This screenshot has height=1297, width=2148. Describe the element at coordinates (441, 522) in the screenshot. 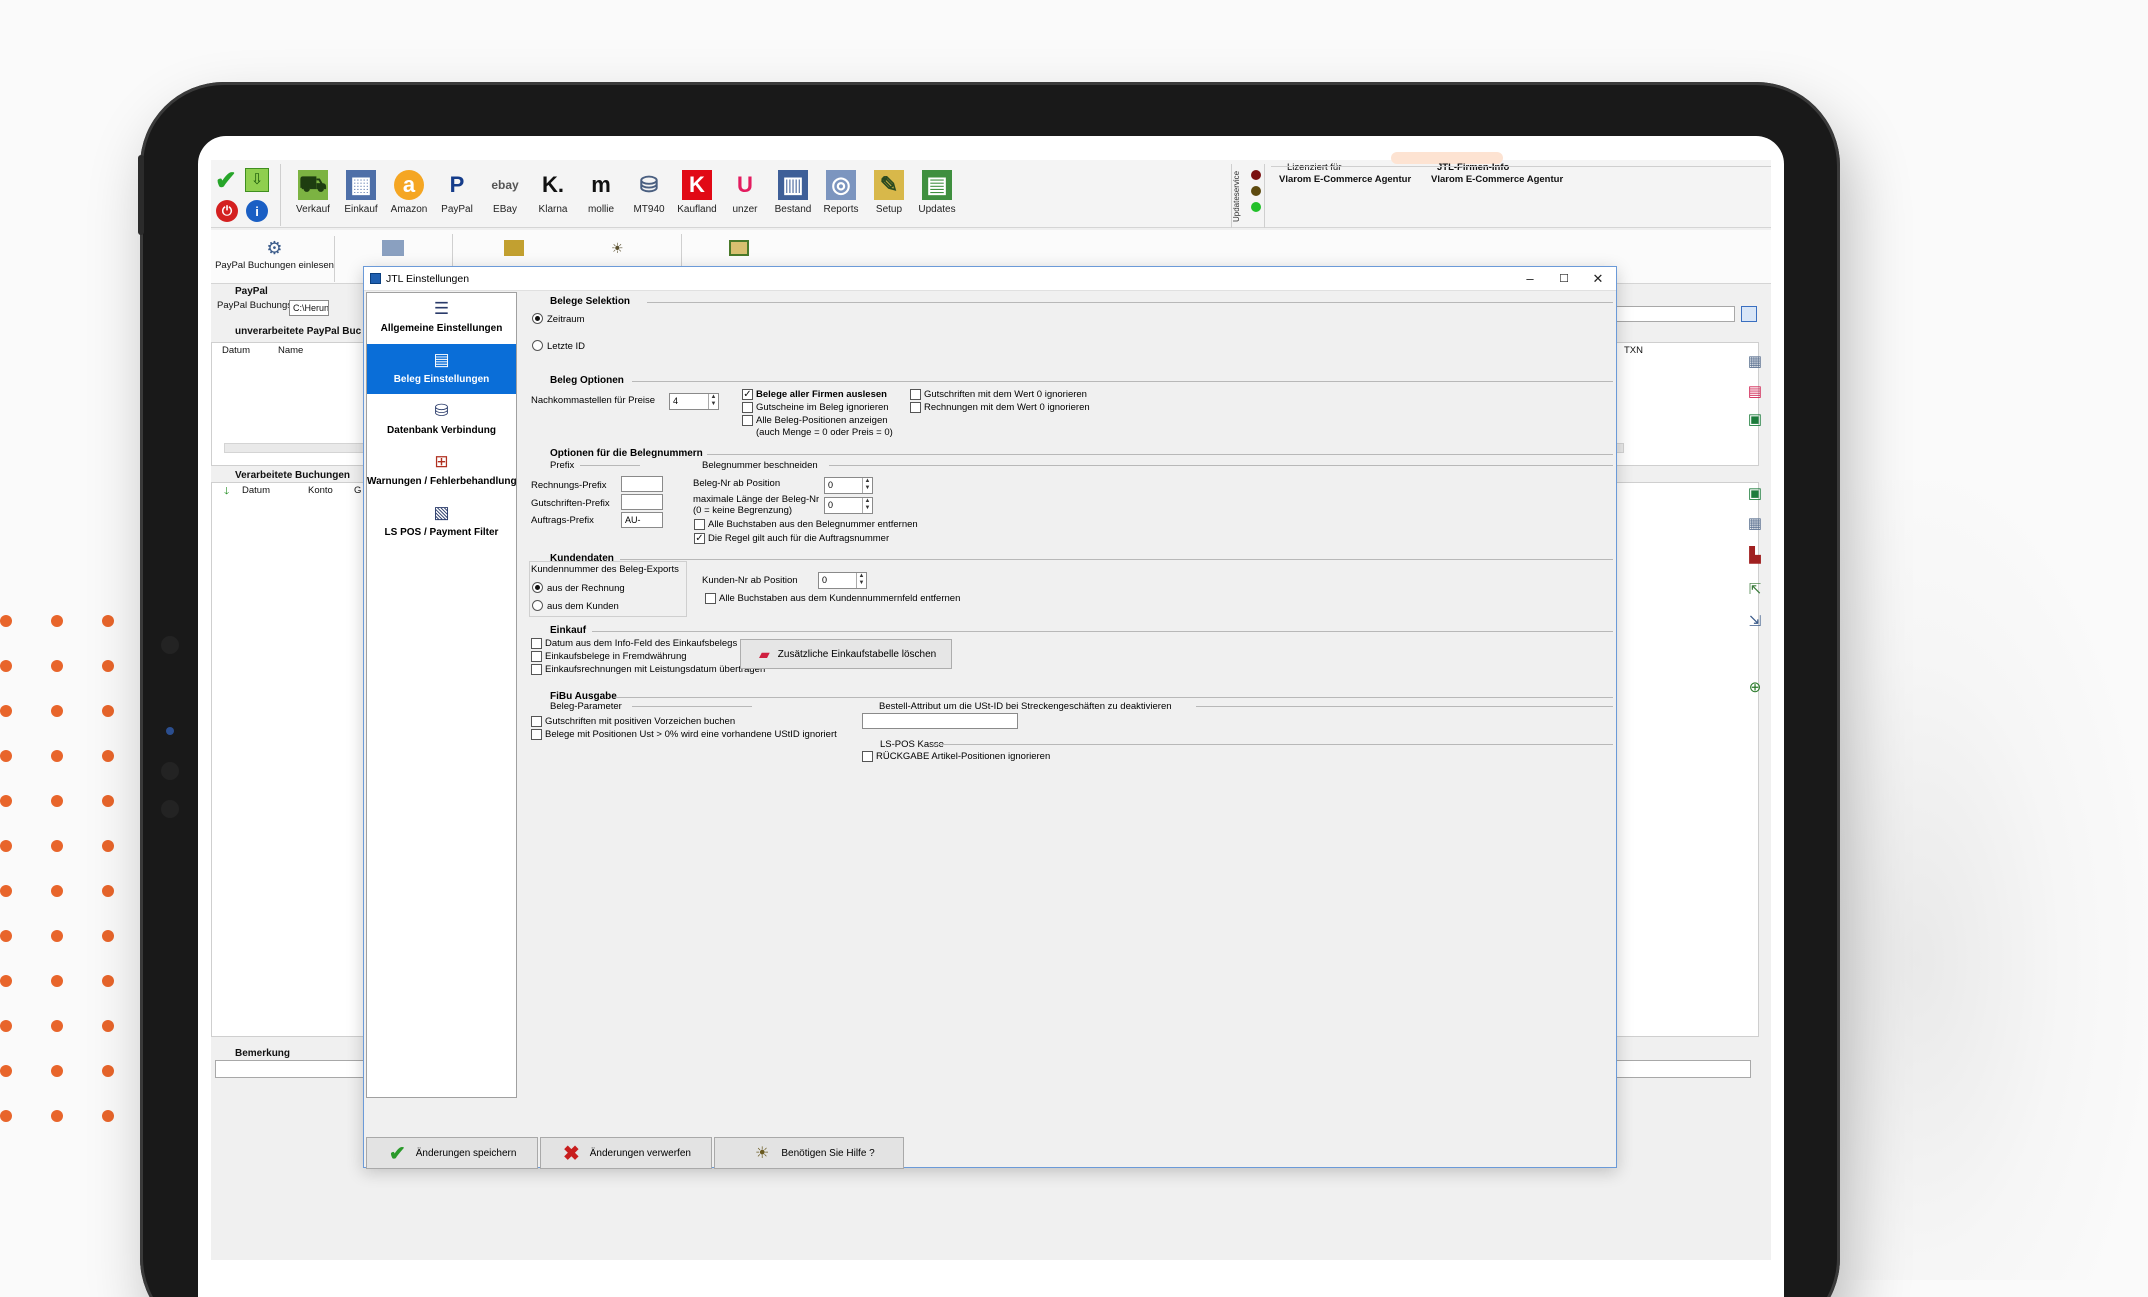

I see `nav-ls-pos-payment-filter: ▧ LS POS / Payment Filter` at that location.